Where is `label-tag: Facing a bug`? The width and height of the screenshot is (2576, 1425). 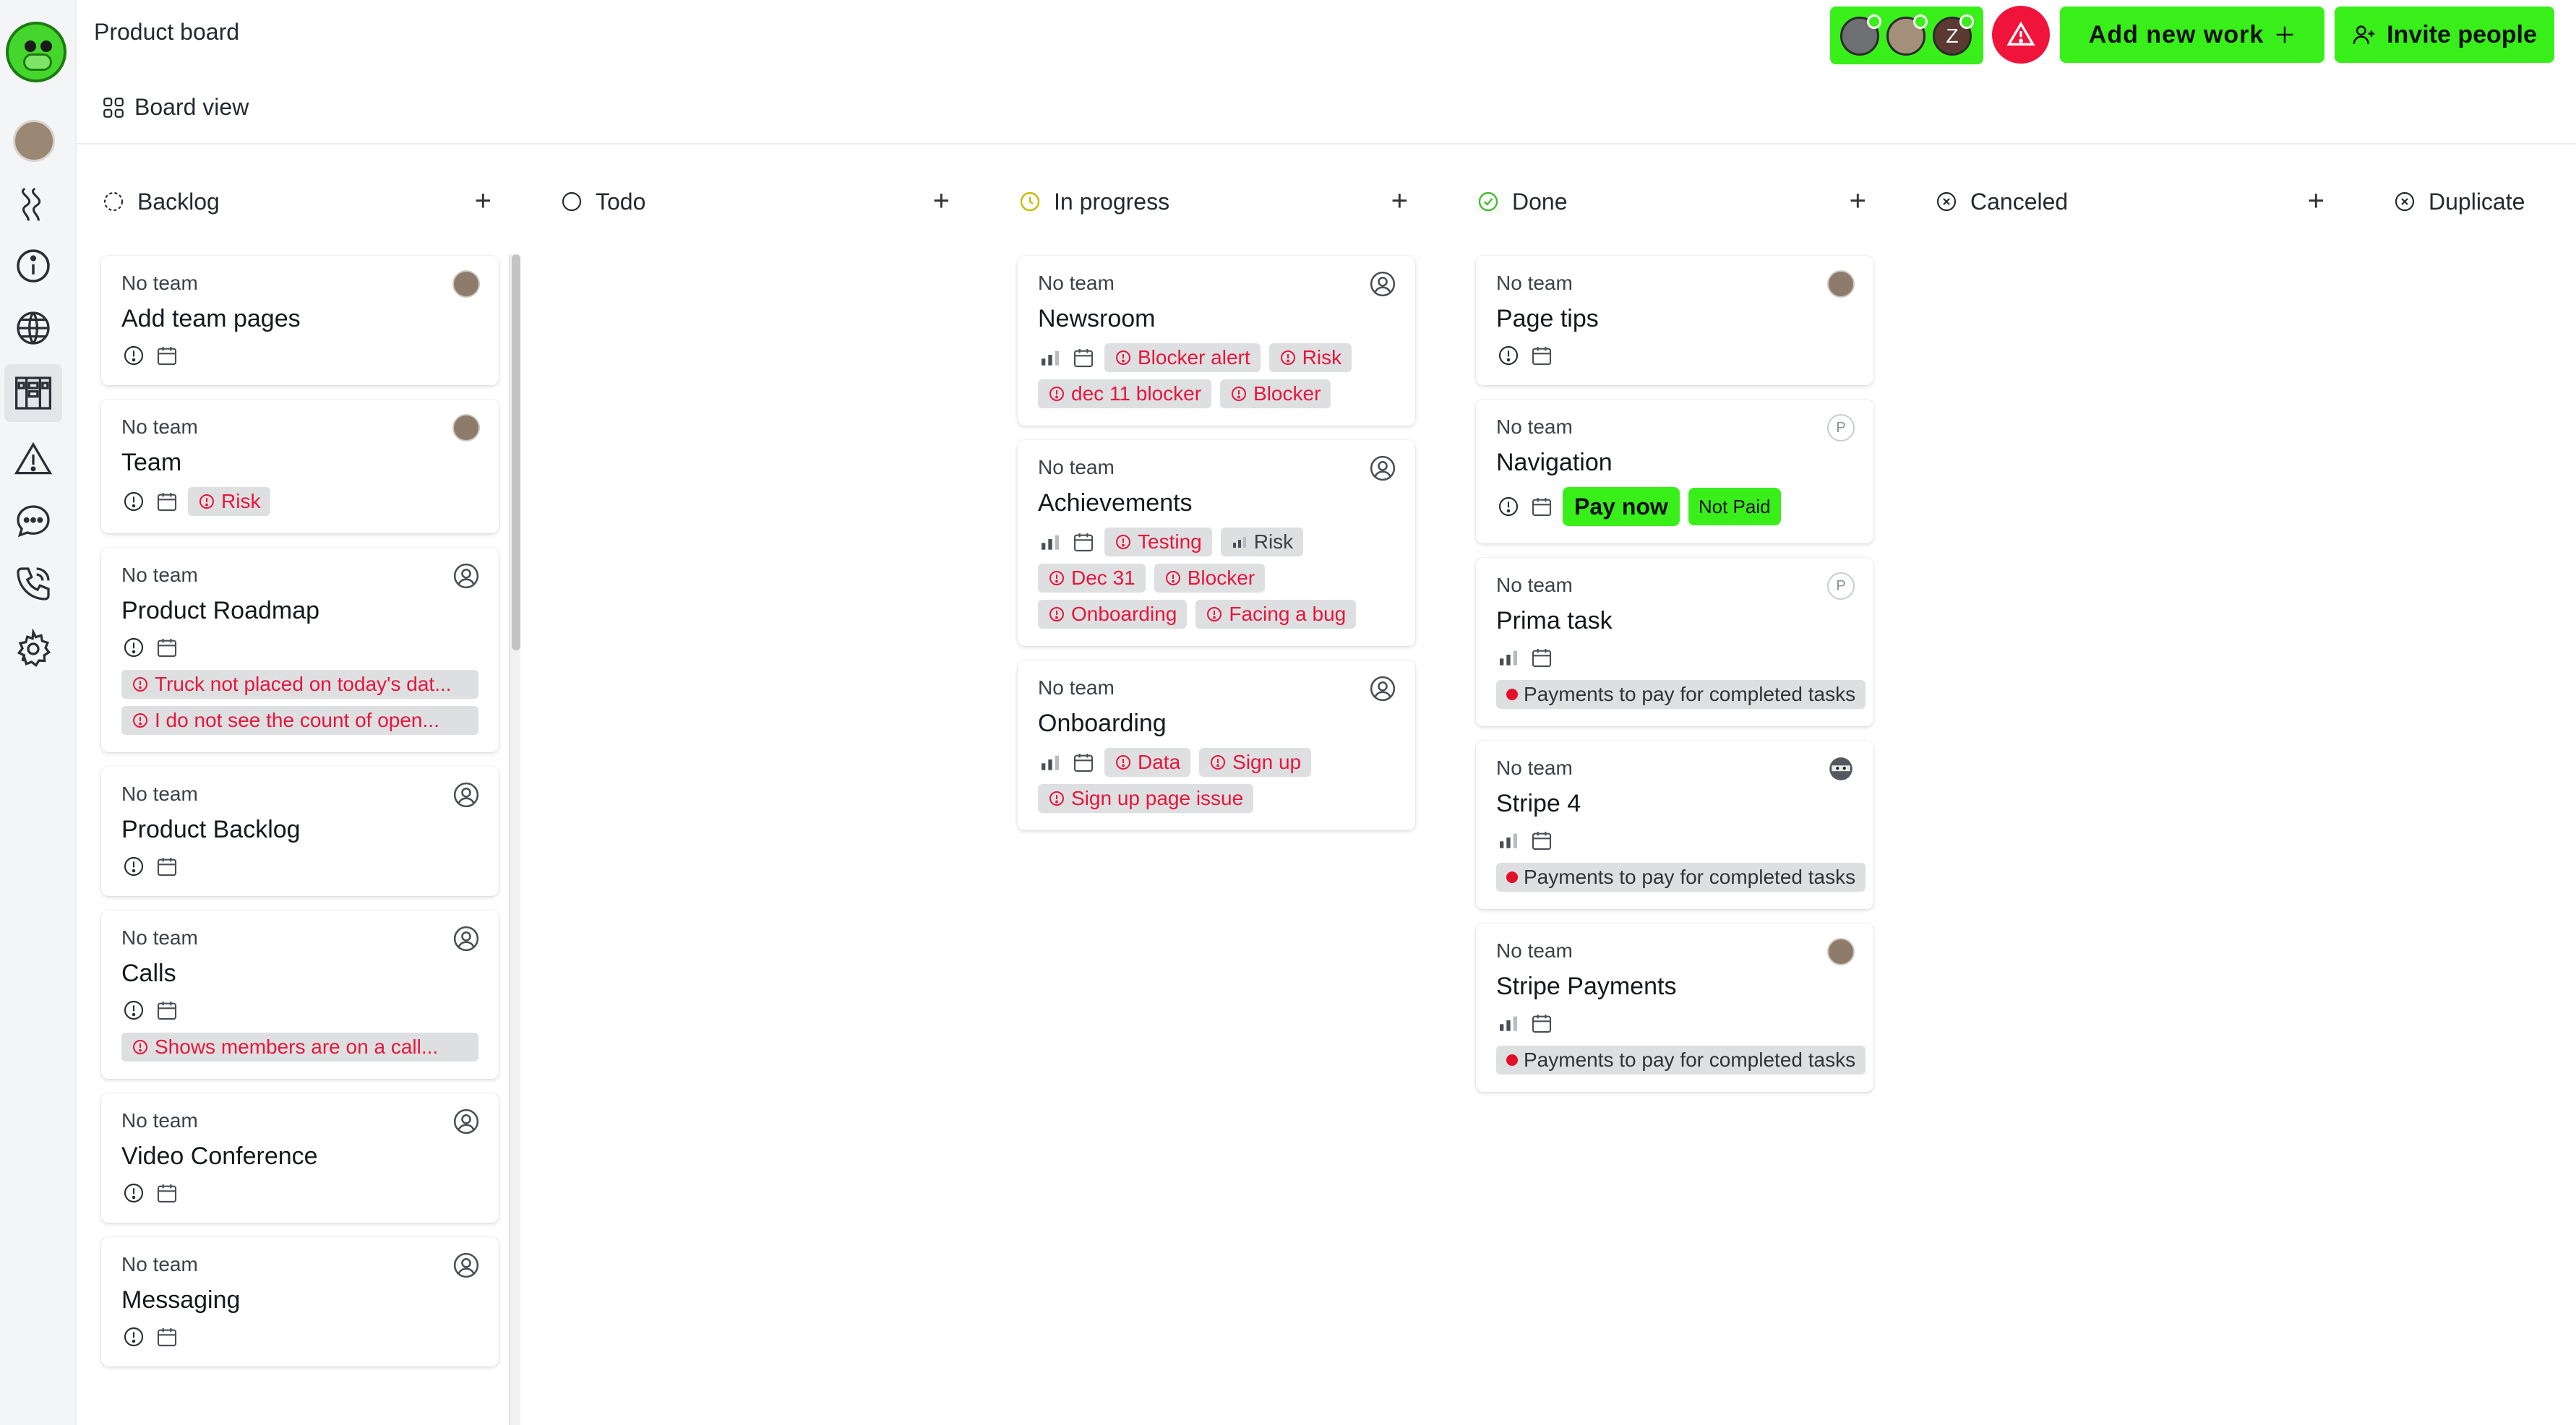 label-tag: Facing a bug is located at coordinates (1276, 614).